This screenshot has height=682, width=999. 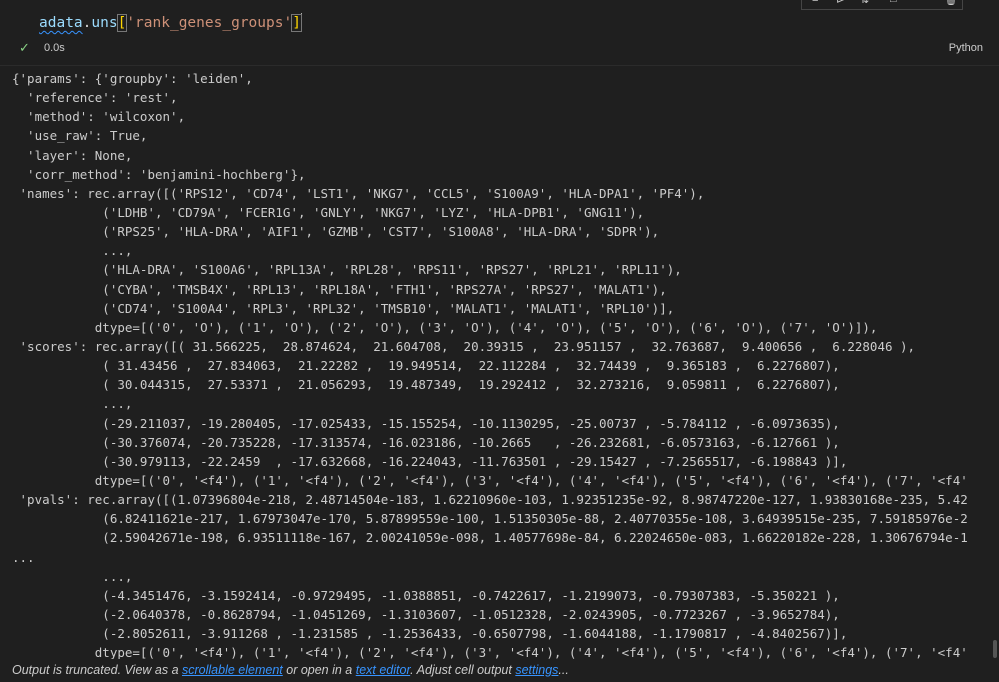 I want to click on cell-output-divider, so click(x=499, y=65).